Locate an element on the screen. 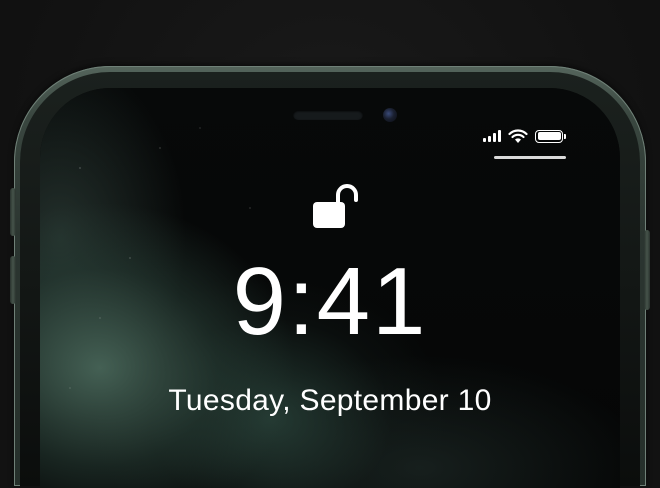  lock-screen-time: 9:41 is located at coordinates (330, 301).